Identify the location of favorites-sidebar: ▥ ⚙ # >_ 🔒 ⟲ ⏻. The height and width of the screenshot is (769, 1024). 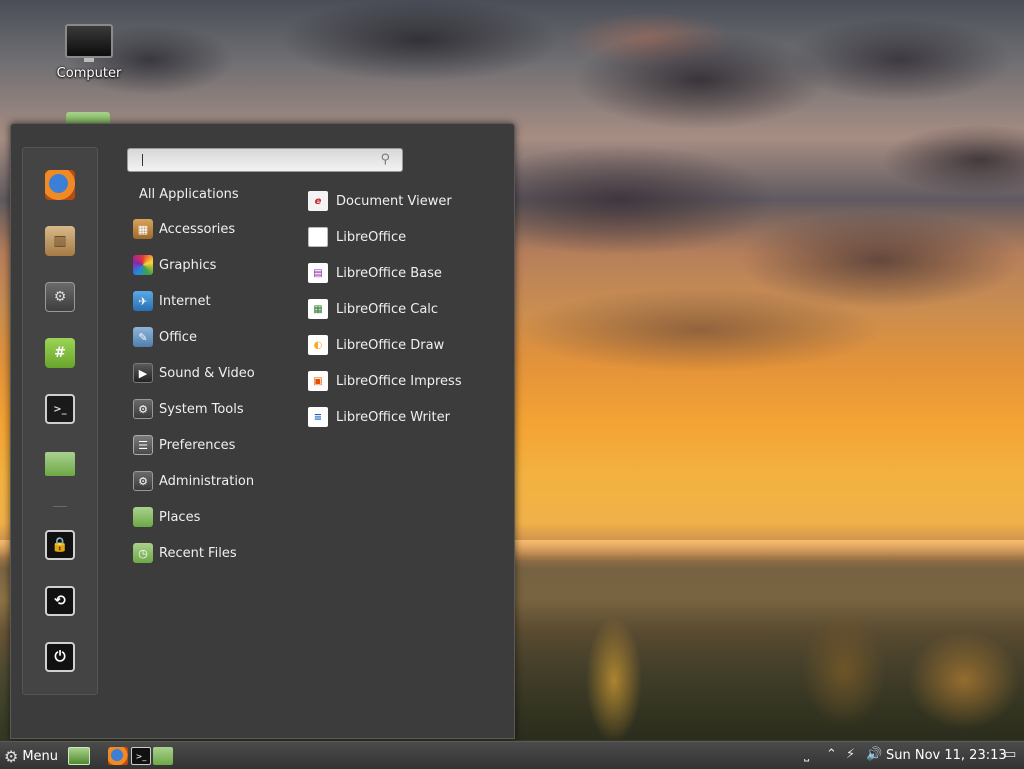
(60, 421).